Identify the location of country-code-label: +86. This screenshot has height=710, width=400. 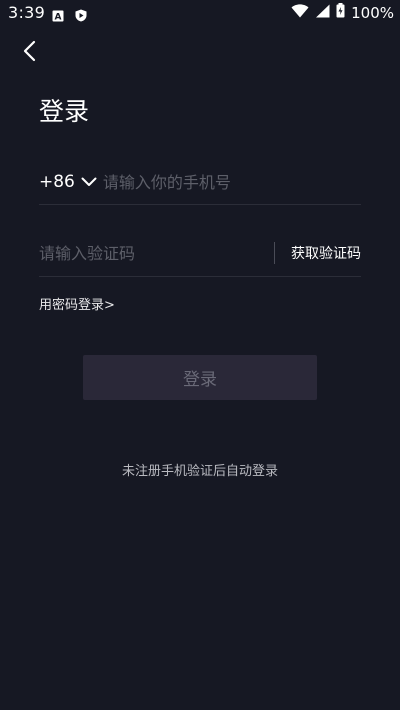
(57, 182).